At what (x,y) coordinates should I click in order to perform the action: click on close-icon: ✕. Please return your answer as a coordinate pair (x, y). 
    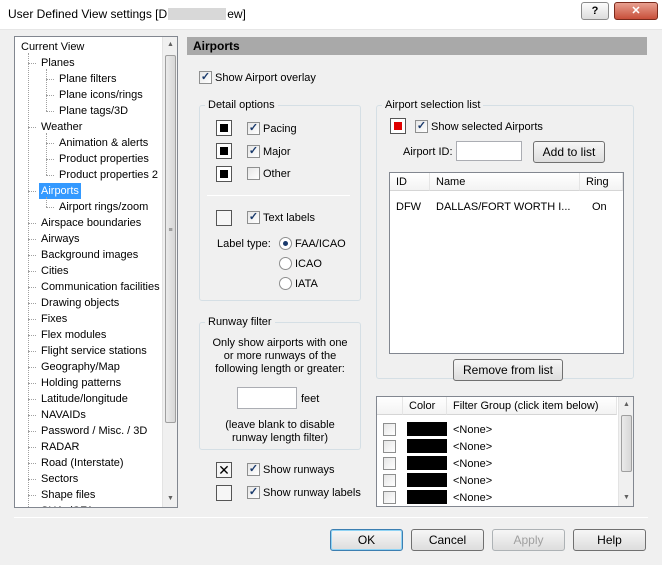
    Looking at the image, I should click on (636, 11).